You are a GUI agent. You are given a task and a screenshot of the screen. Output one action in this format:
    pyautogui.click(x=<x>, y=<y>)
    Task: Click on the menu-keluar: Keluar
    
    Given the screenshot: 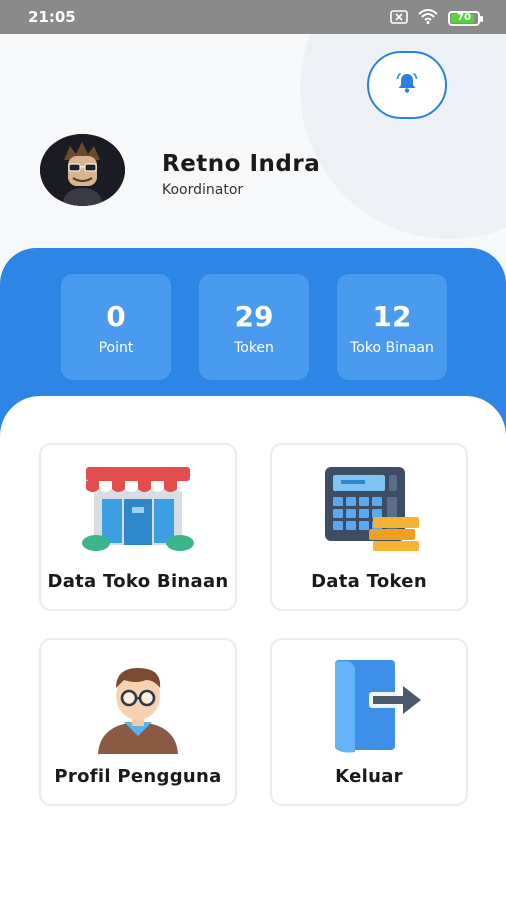 What is the action you would take?
    pyautogui.click(x=369, y=722)
    